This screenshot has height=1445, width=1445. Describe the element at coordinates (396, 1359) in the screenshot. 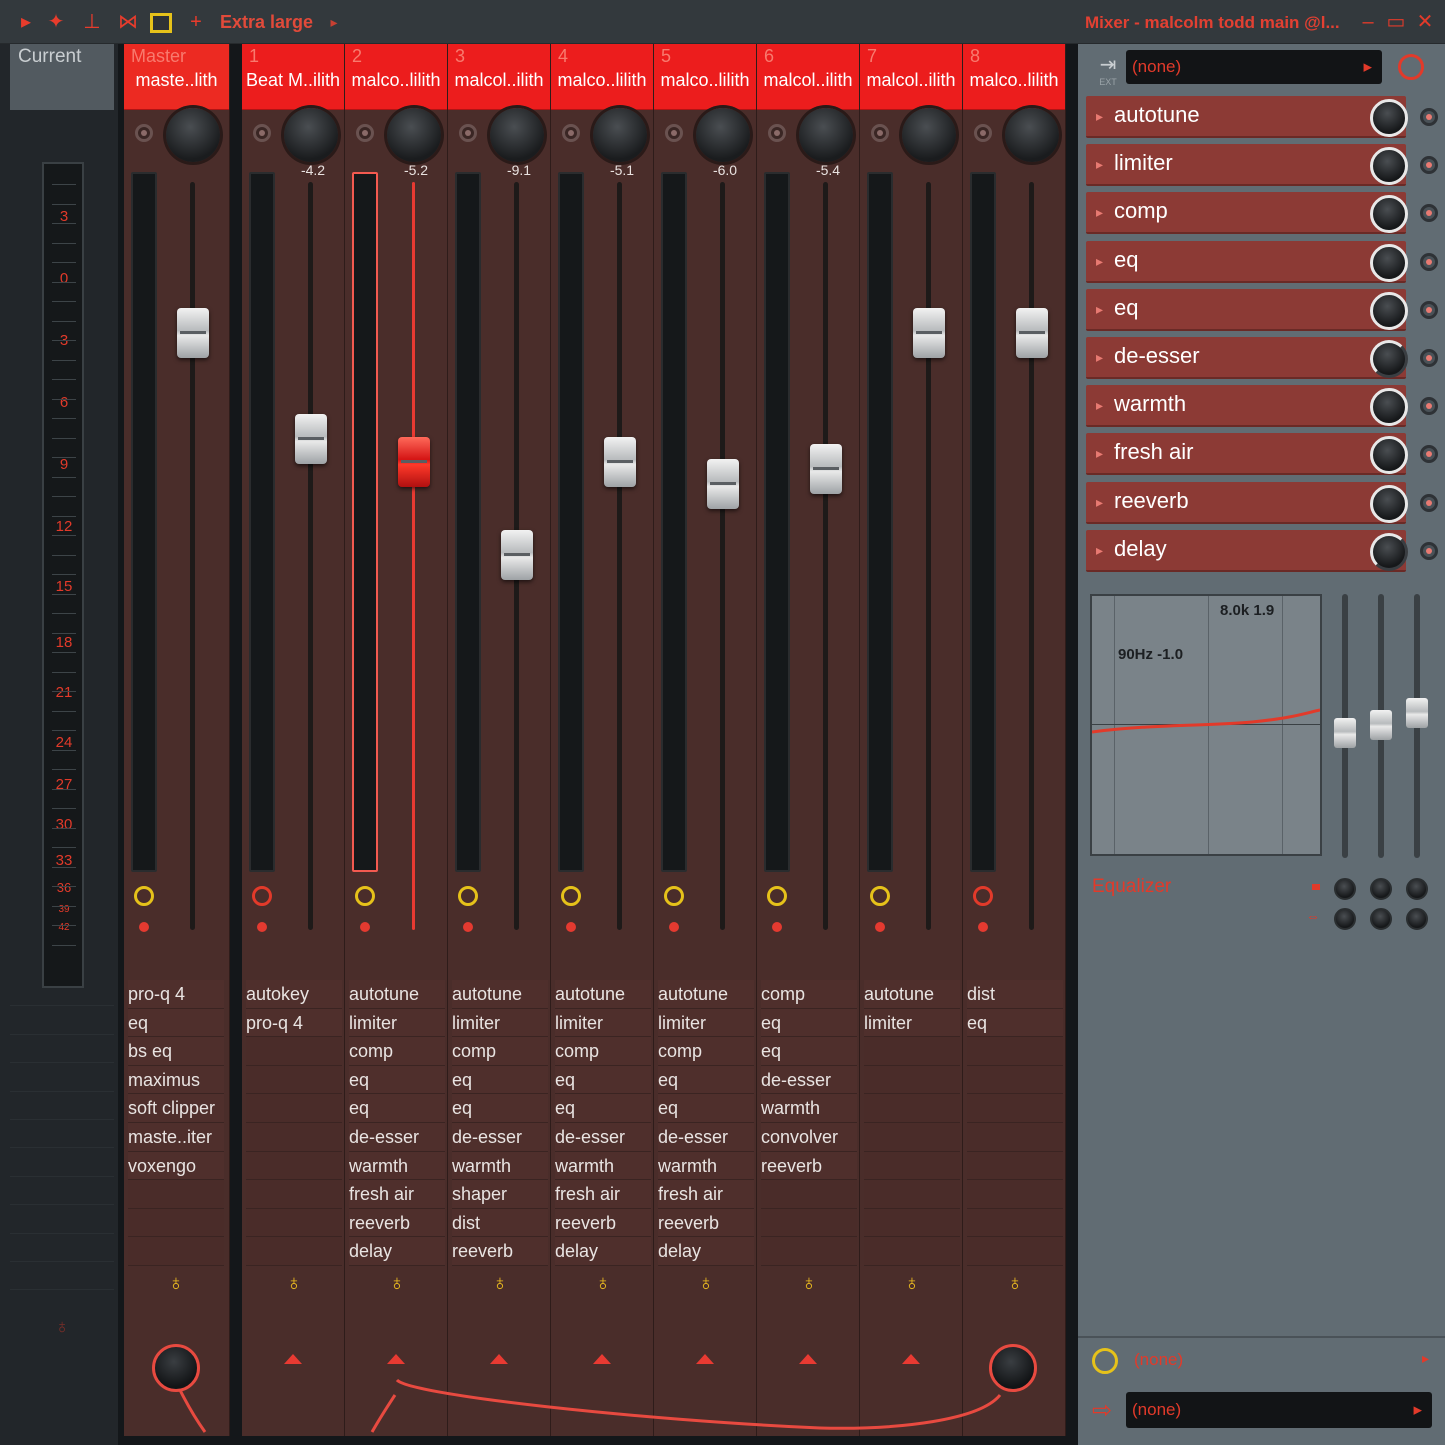

I see `route-arrow-icon` at that location.